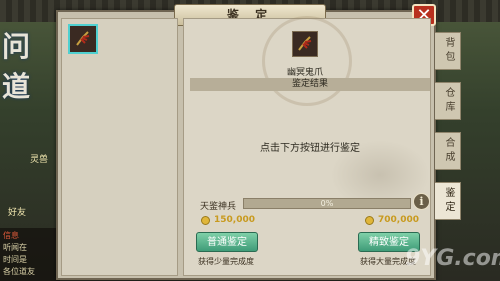 This screenshot has width=500, height=281. I want to click on normal-description: 获得少量完成度, so click(226, 261).